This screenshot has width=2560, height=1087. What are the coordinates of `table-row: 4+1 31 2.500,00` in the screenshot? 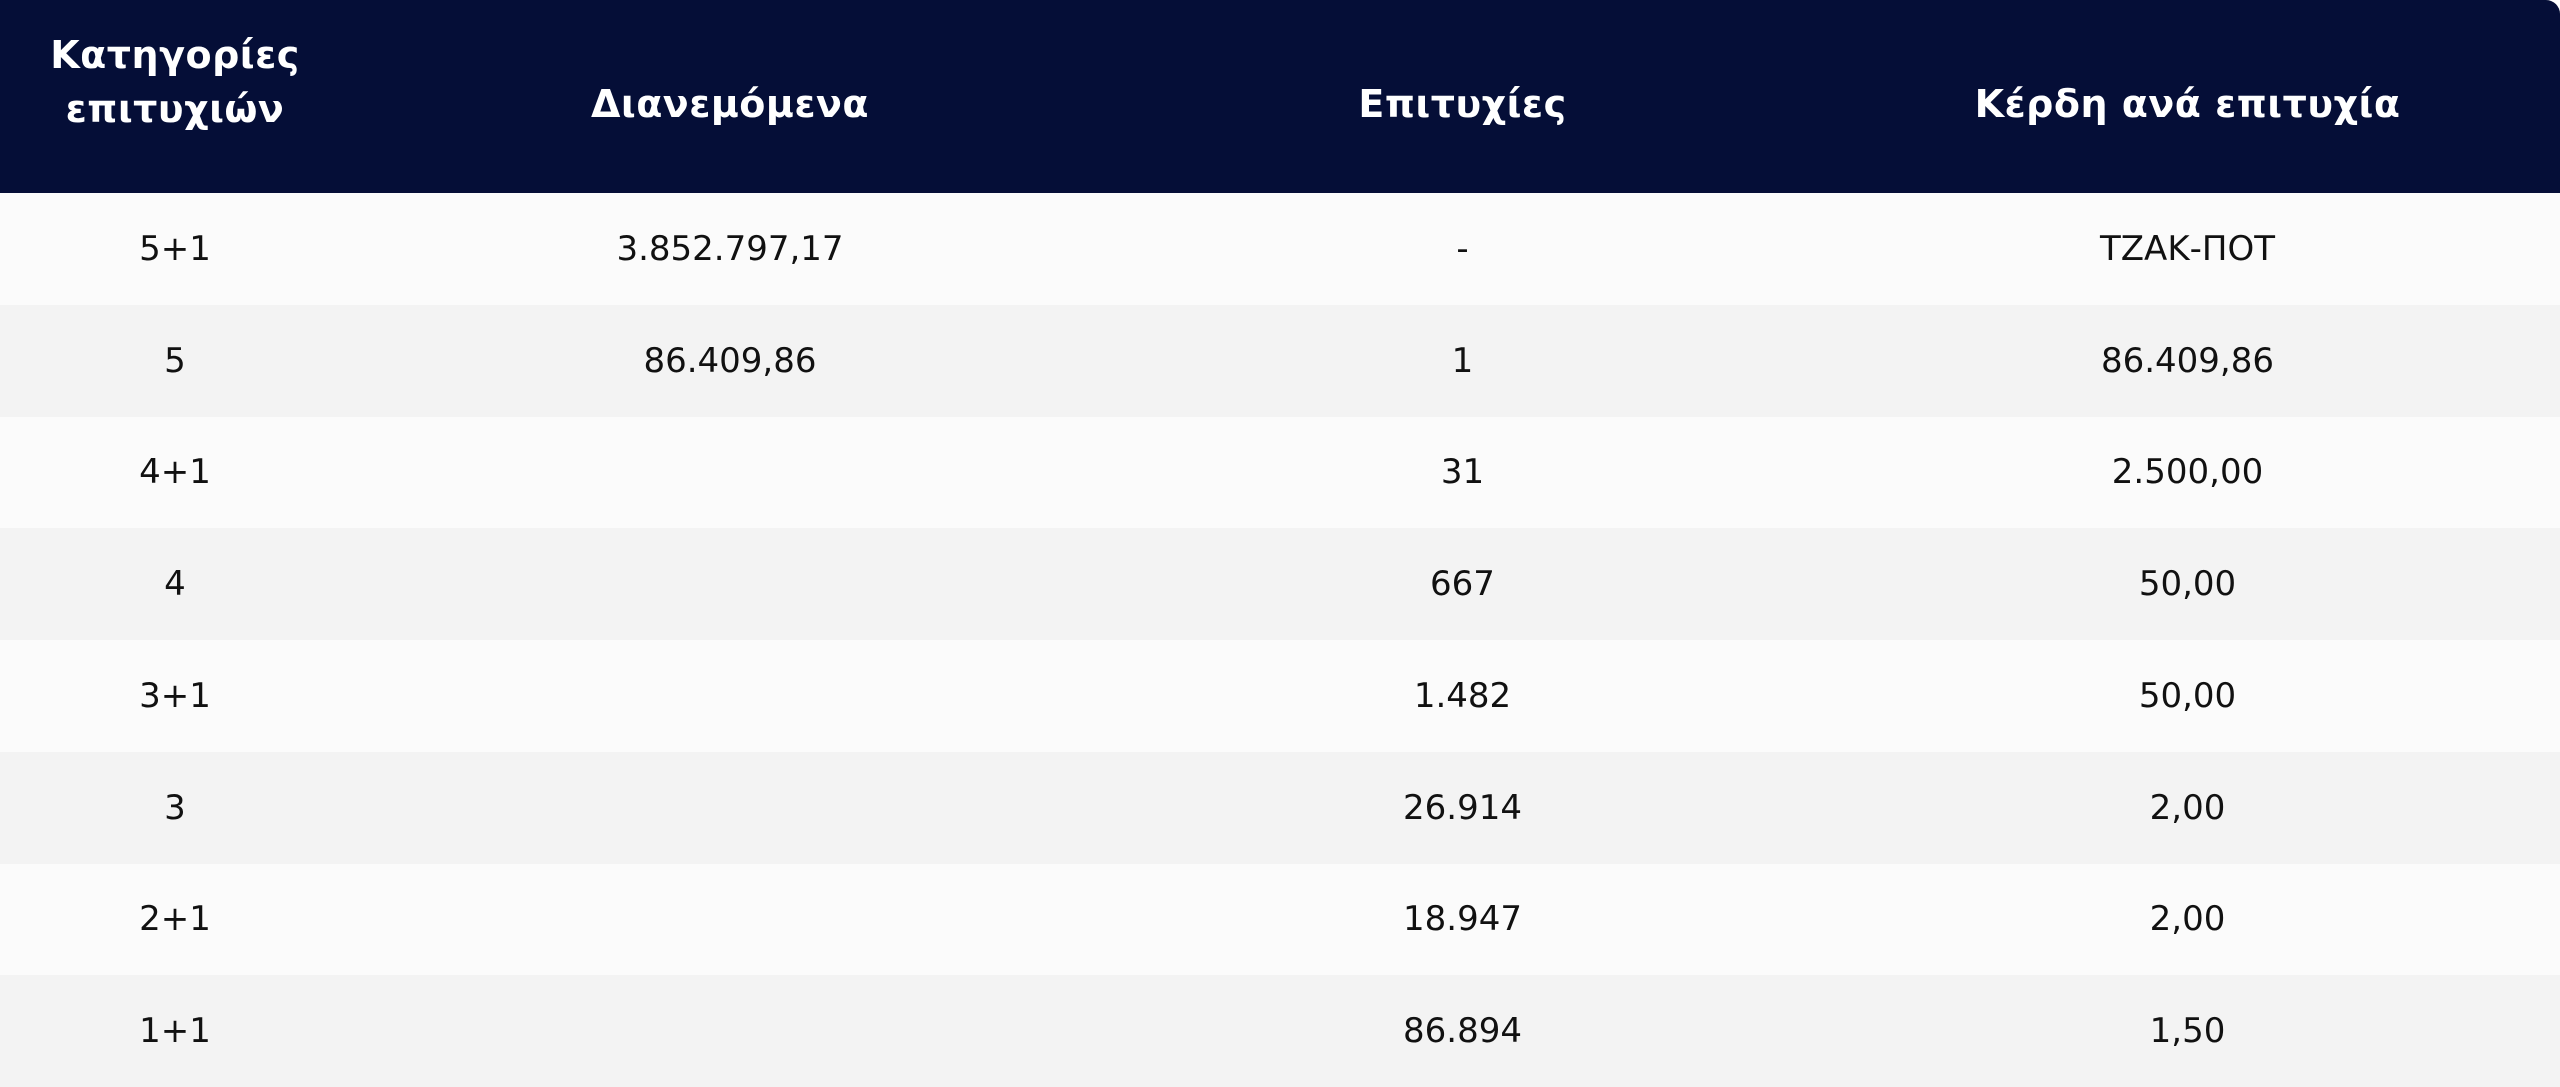 It's located at (1280, 472).